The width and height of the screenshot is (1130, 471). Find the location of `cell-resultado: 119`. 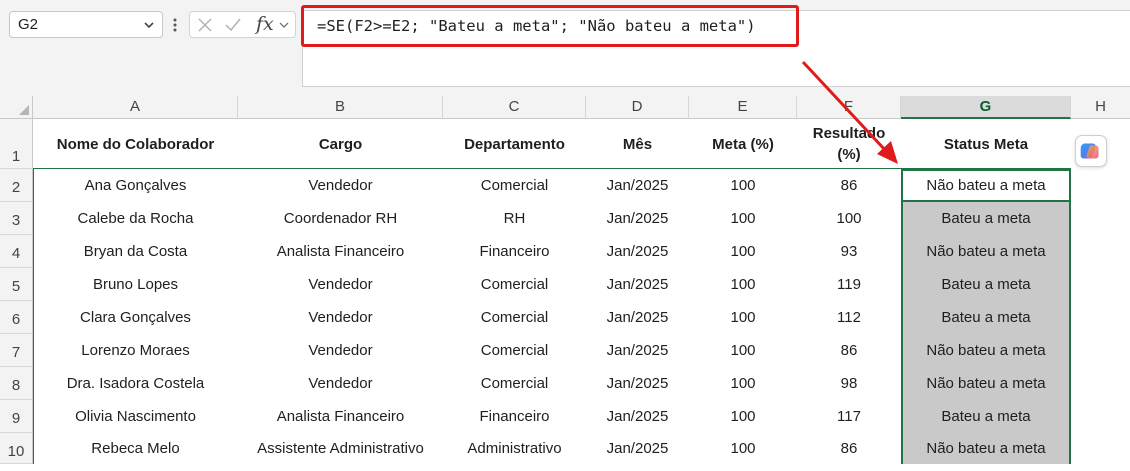

cell-resultado: 119 is located at coordinates (849, 284).